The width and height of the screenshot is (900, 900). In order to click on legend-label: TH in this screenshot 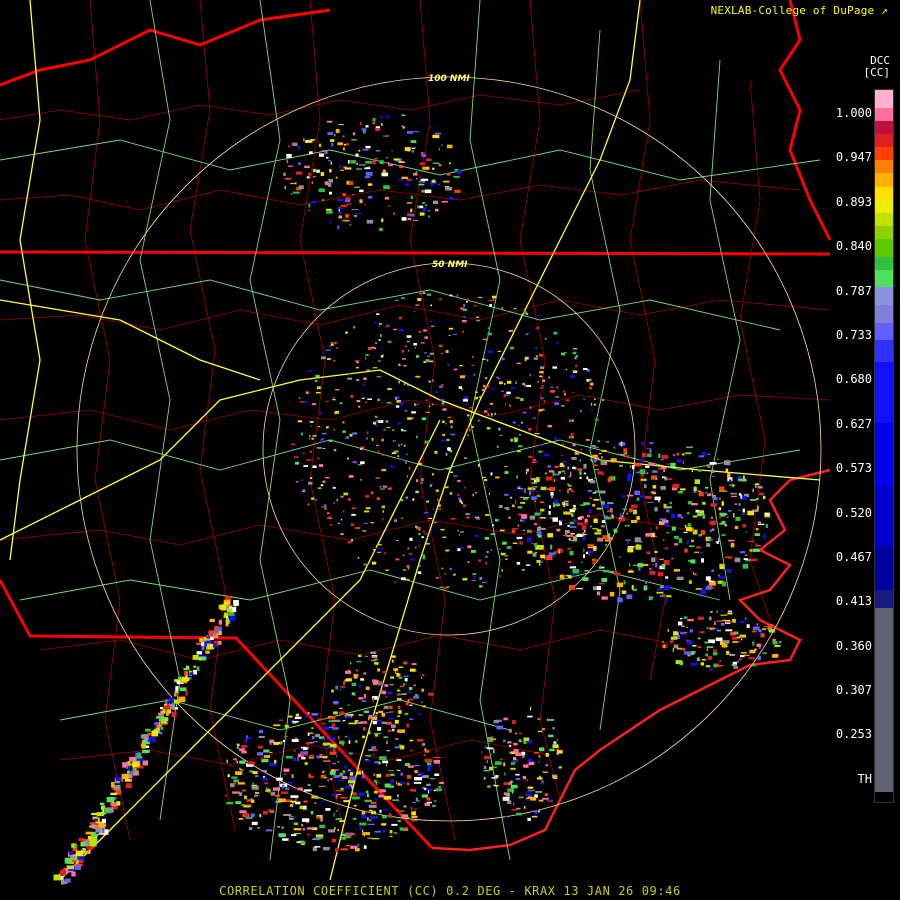, I will do `click(864, 779)`.